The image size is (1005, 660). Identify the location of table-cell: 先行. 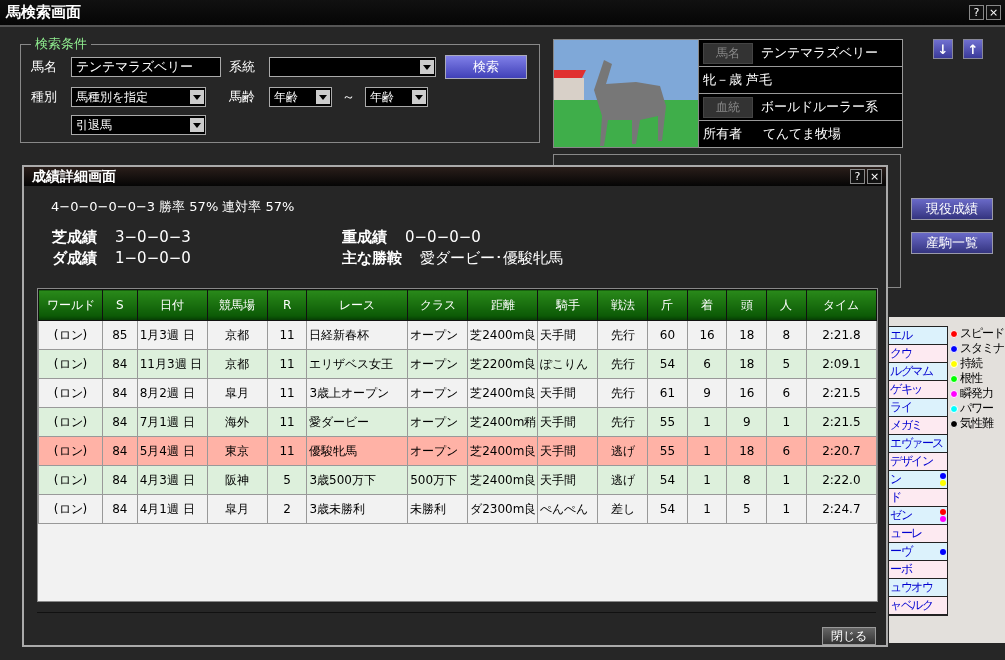
(622, 364).